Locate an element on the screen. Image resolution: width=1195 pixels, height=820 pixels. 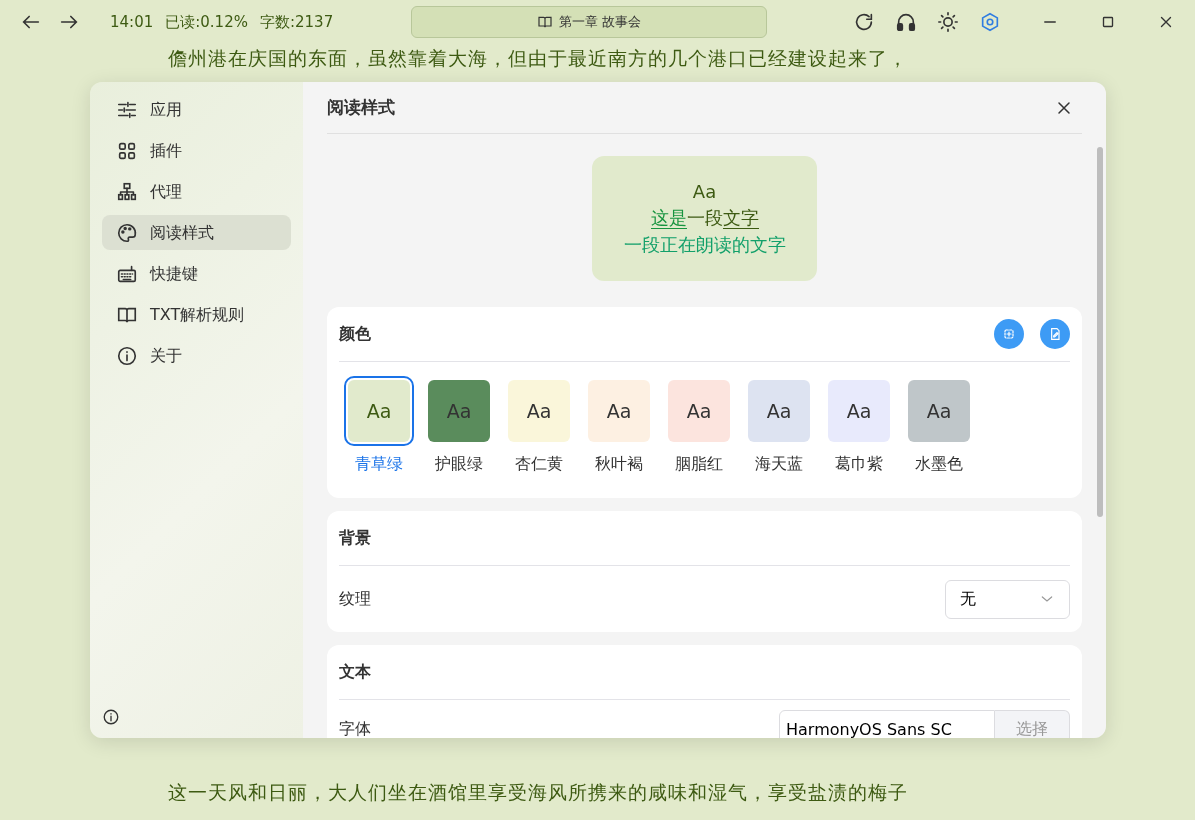
sun-icon is located at coordinates (948, 22).